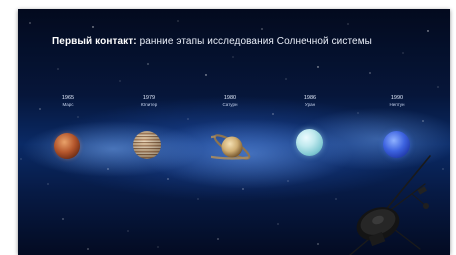  I want to click on uranus-planet-image, so click(309, 142).